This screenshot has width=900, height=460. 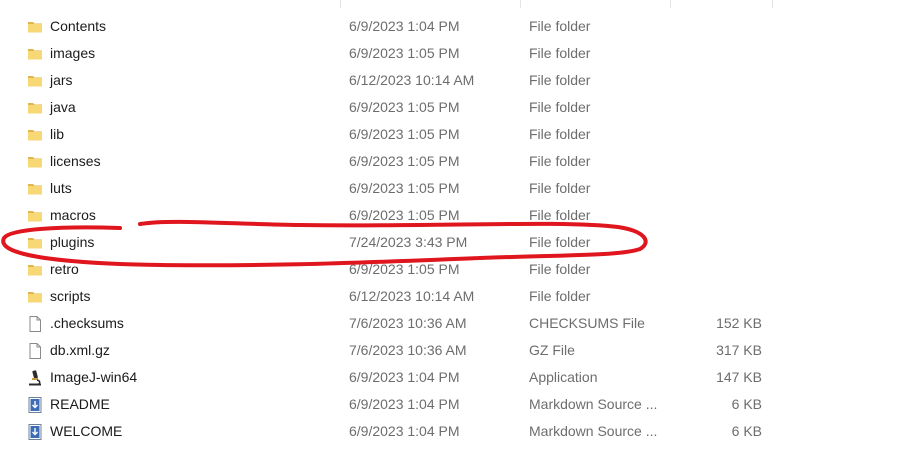 I want to click on file-row: macros 6/9/2023 1:05 PM File folder, so click(x=450, y=215).